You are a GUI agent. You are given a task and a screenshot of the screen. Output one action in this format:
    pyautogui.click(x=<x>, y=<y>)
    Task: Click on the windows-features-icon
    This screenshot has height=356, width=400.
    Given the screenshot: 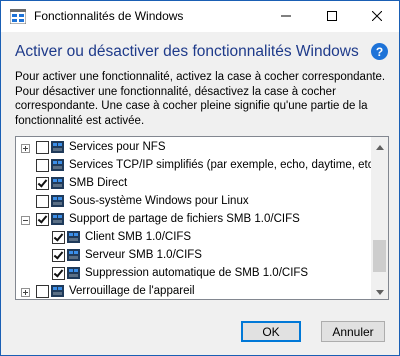 What is the action you would take?
    pyautogui.click(x=18, y=16)
    